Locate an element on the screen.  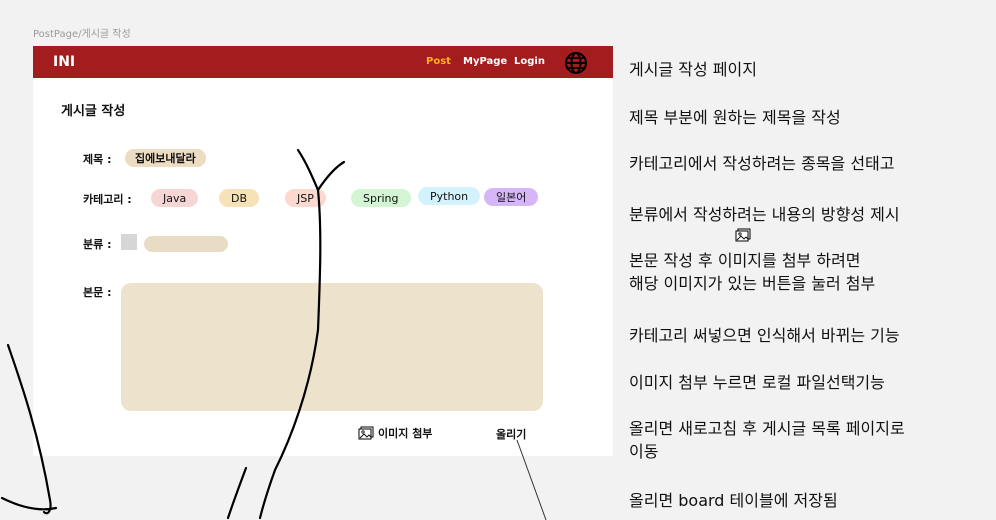
classification-input is located at coordinates (186, 244).